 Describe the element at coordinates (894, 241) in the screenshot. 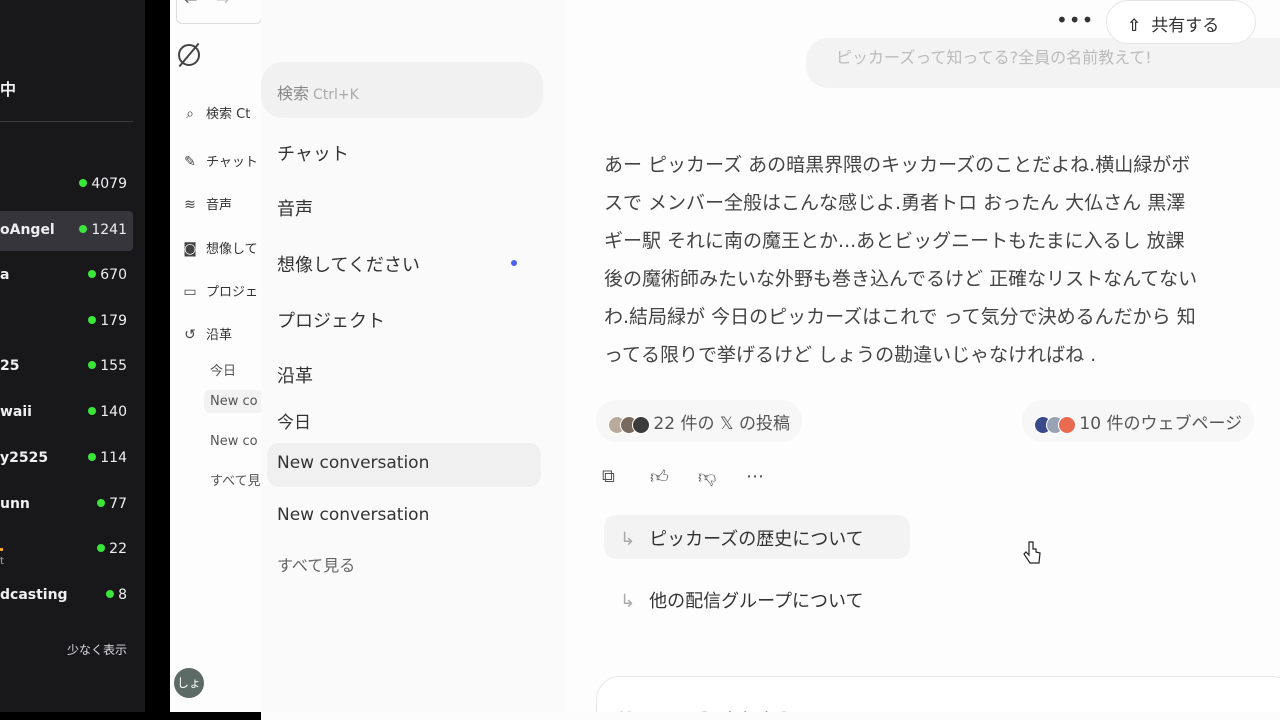

I see `response-line: ギー駅 それに南の魔王とか...あとビッグニートもたまに入るし 放課` at that location.